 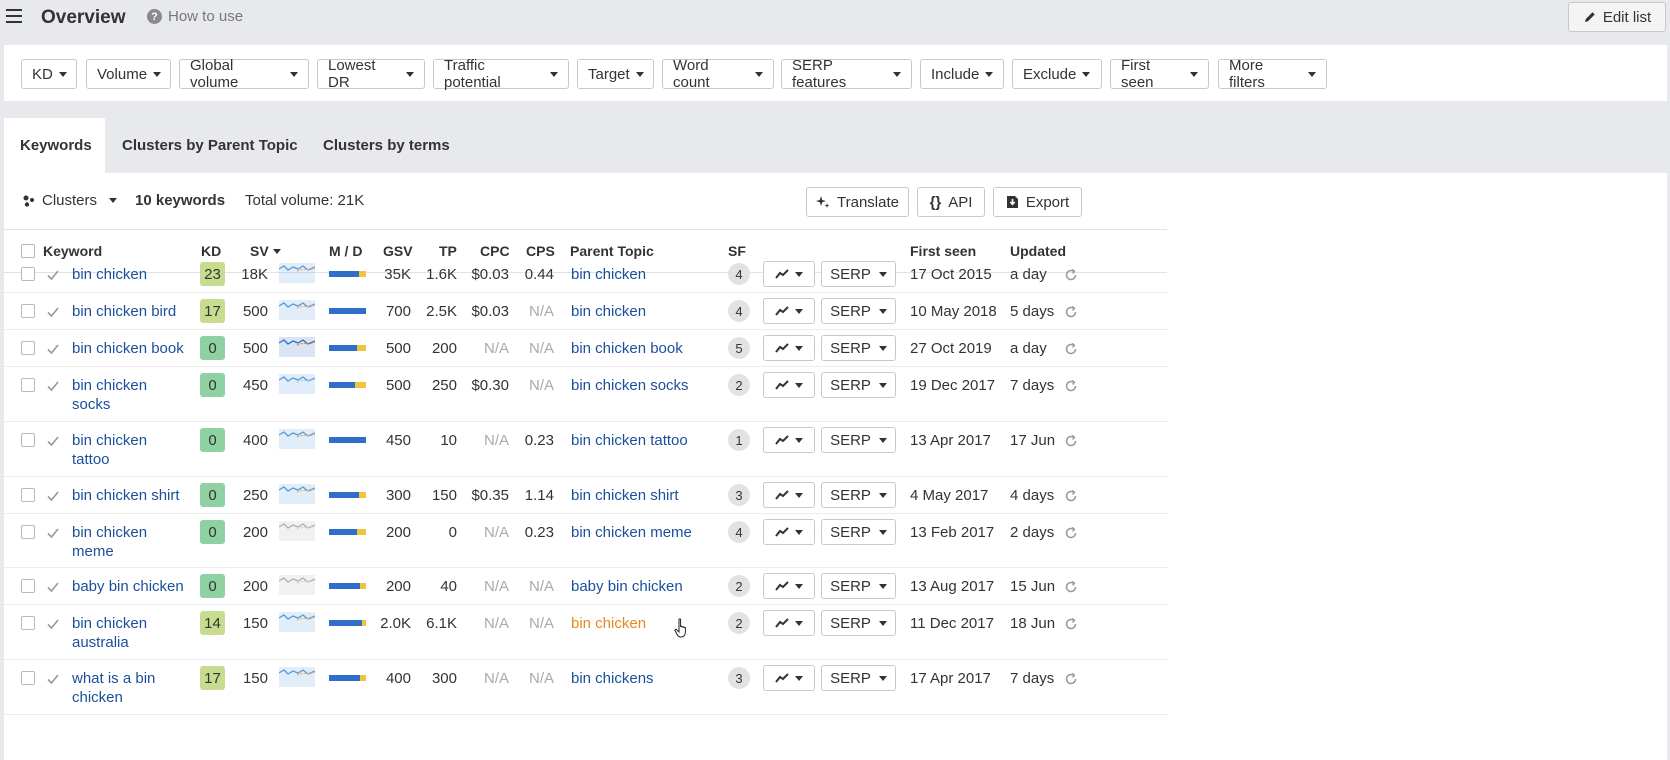 What do you see at coordinates (615, 74) in the screenshot?
I see `filter-target: Target` at bounding box center [615, 74].